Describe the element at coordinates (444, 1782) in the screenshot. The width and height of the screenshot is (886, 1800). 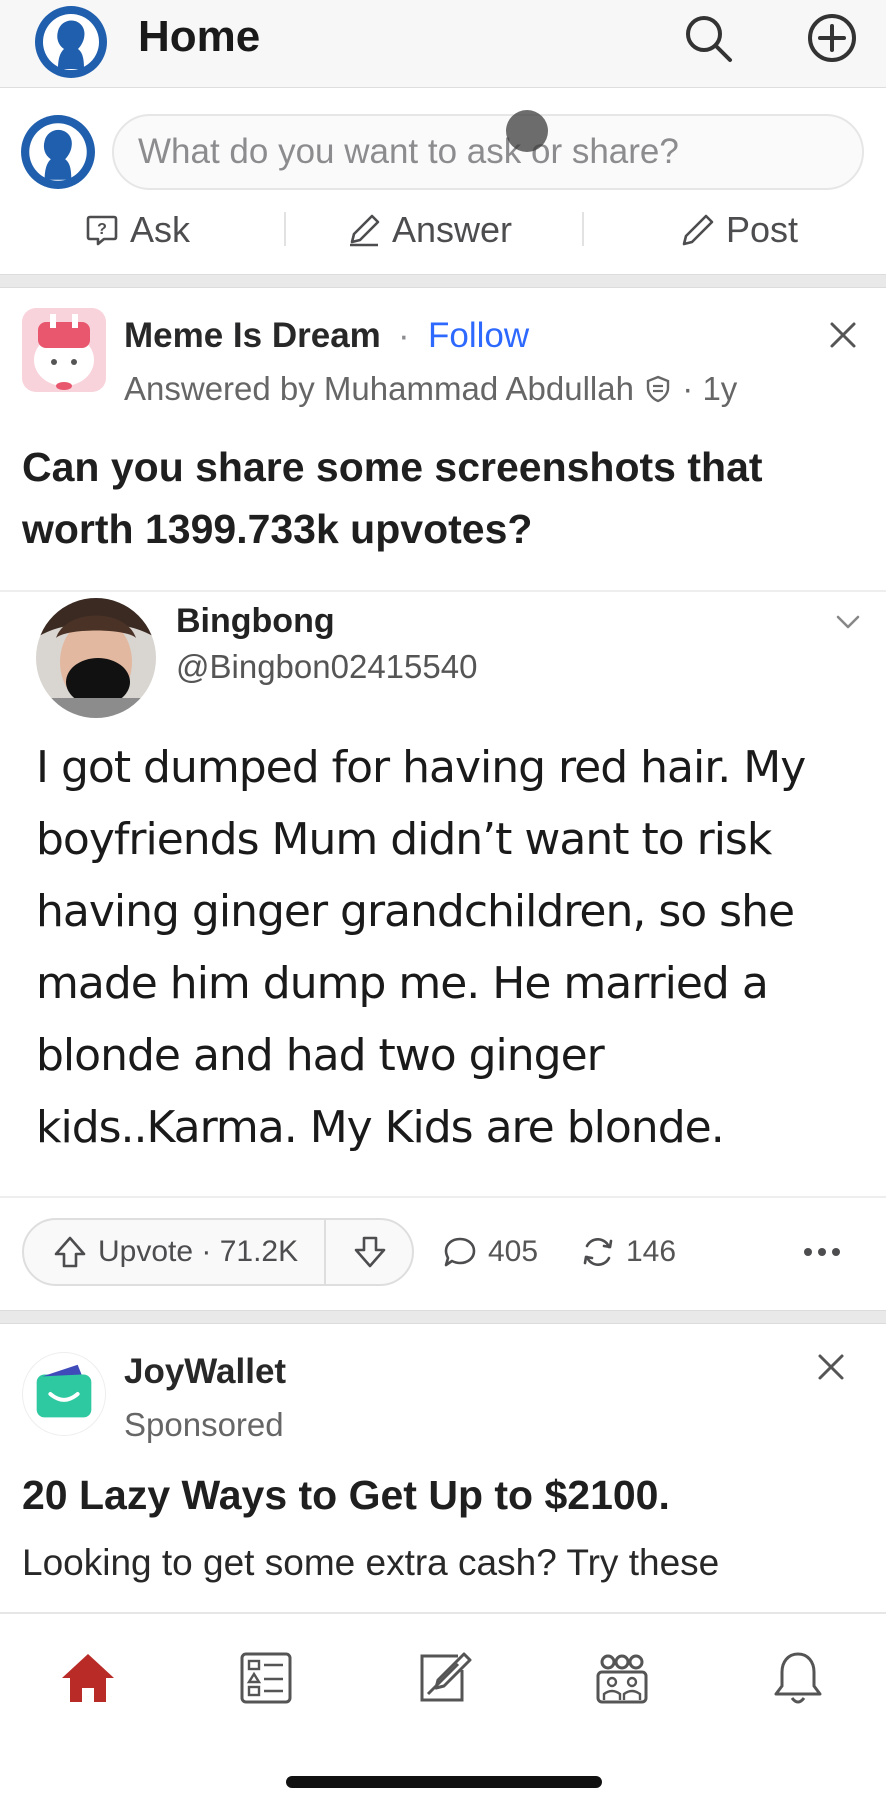
I see `home-indicator` at that location.